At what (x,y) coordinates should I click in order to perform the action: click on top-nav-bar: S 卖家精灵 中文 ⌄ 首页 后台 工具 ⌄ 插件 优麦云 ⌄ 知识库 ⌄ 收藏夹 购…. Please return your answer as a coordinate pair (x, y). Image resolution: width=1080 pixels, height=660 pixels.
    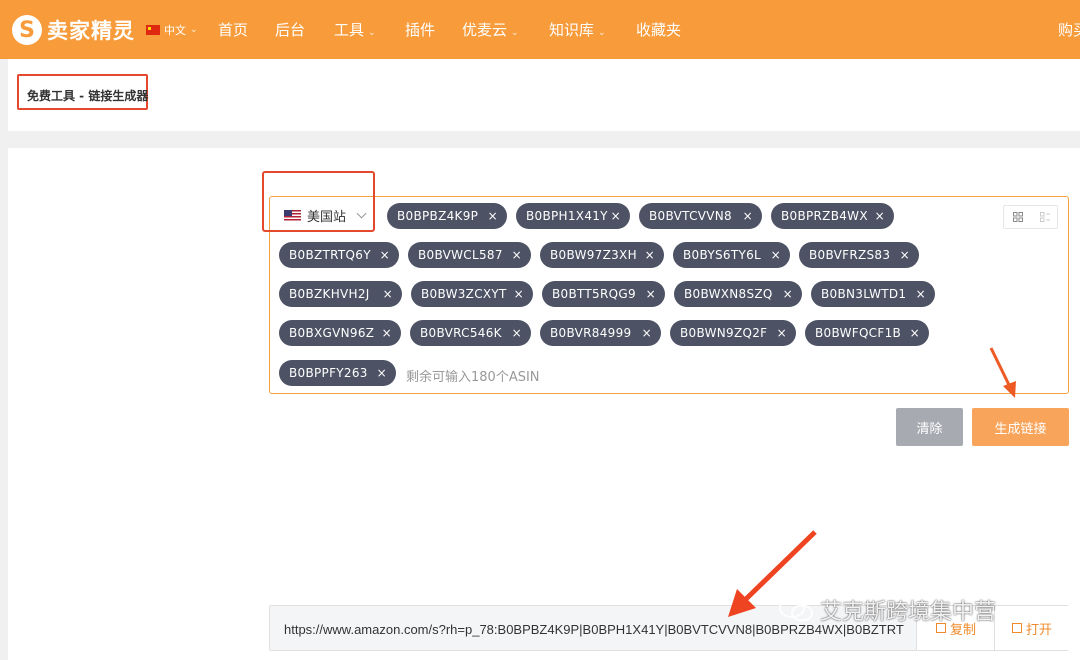
    Looking at the image, I should click on (540, 29).